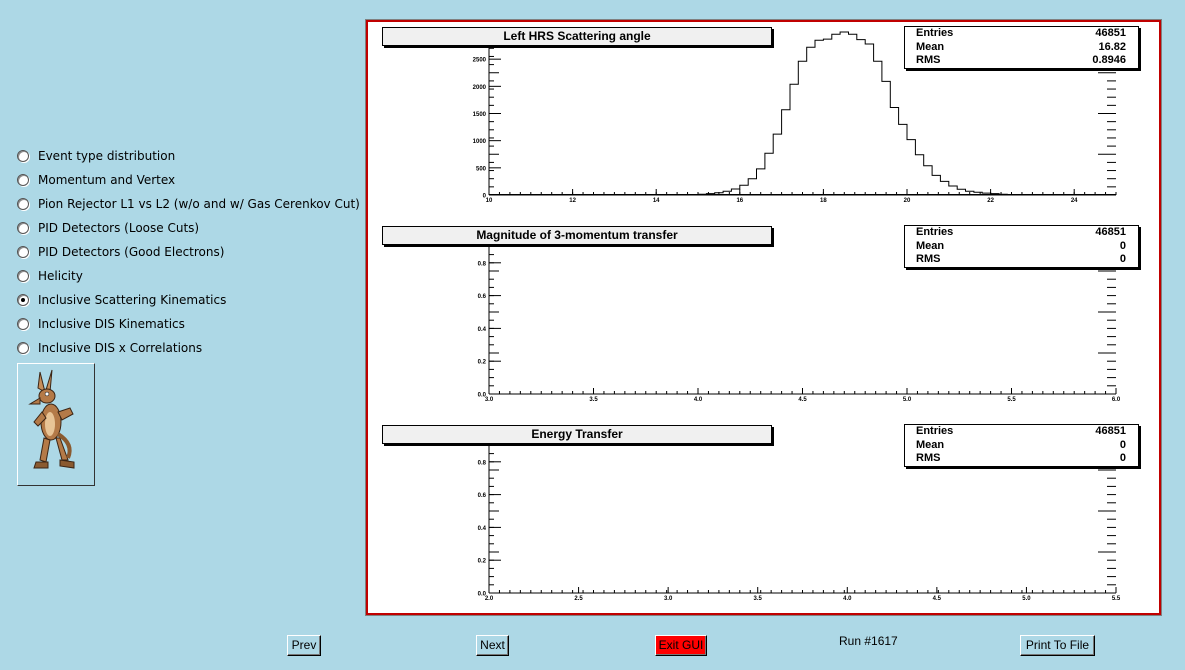  What do you see at coordinates (823, 201) in the screenshot?
I see `x-tick-label: 18` at bounding box center [823, 201].